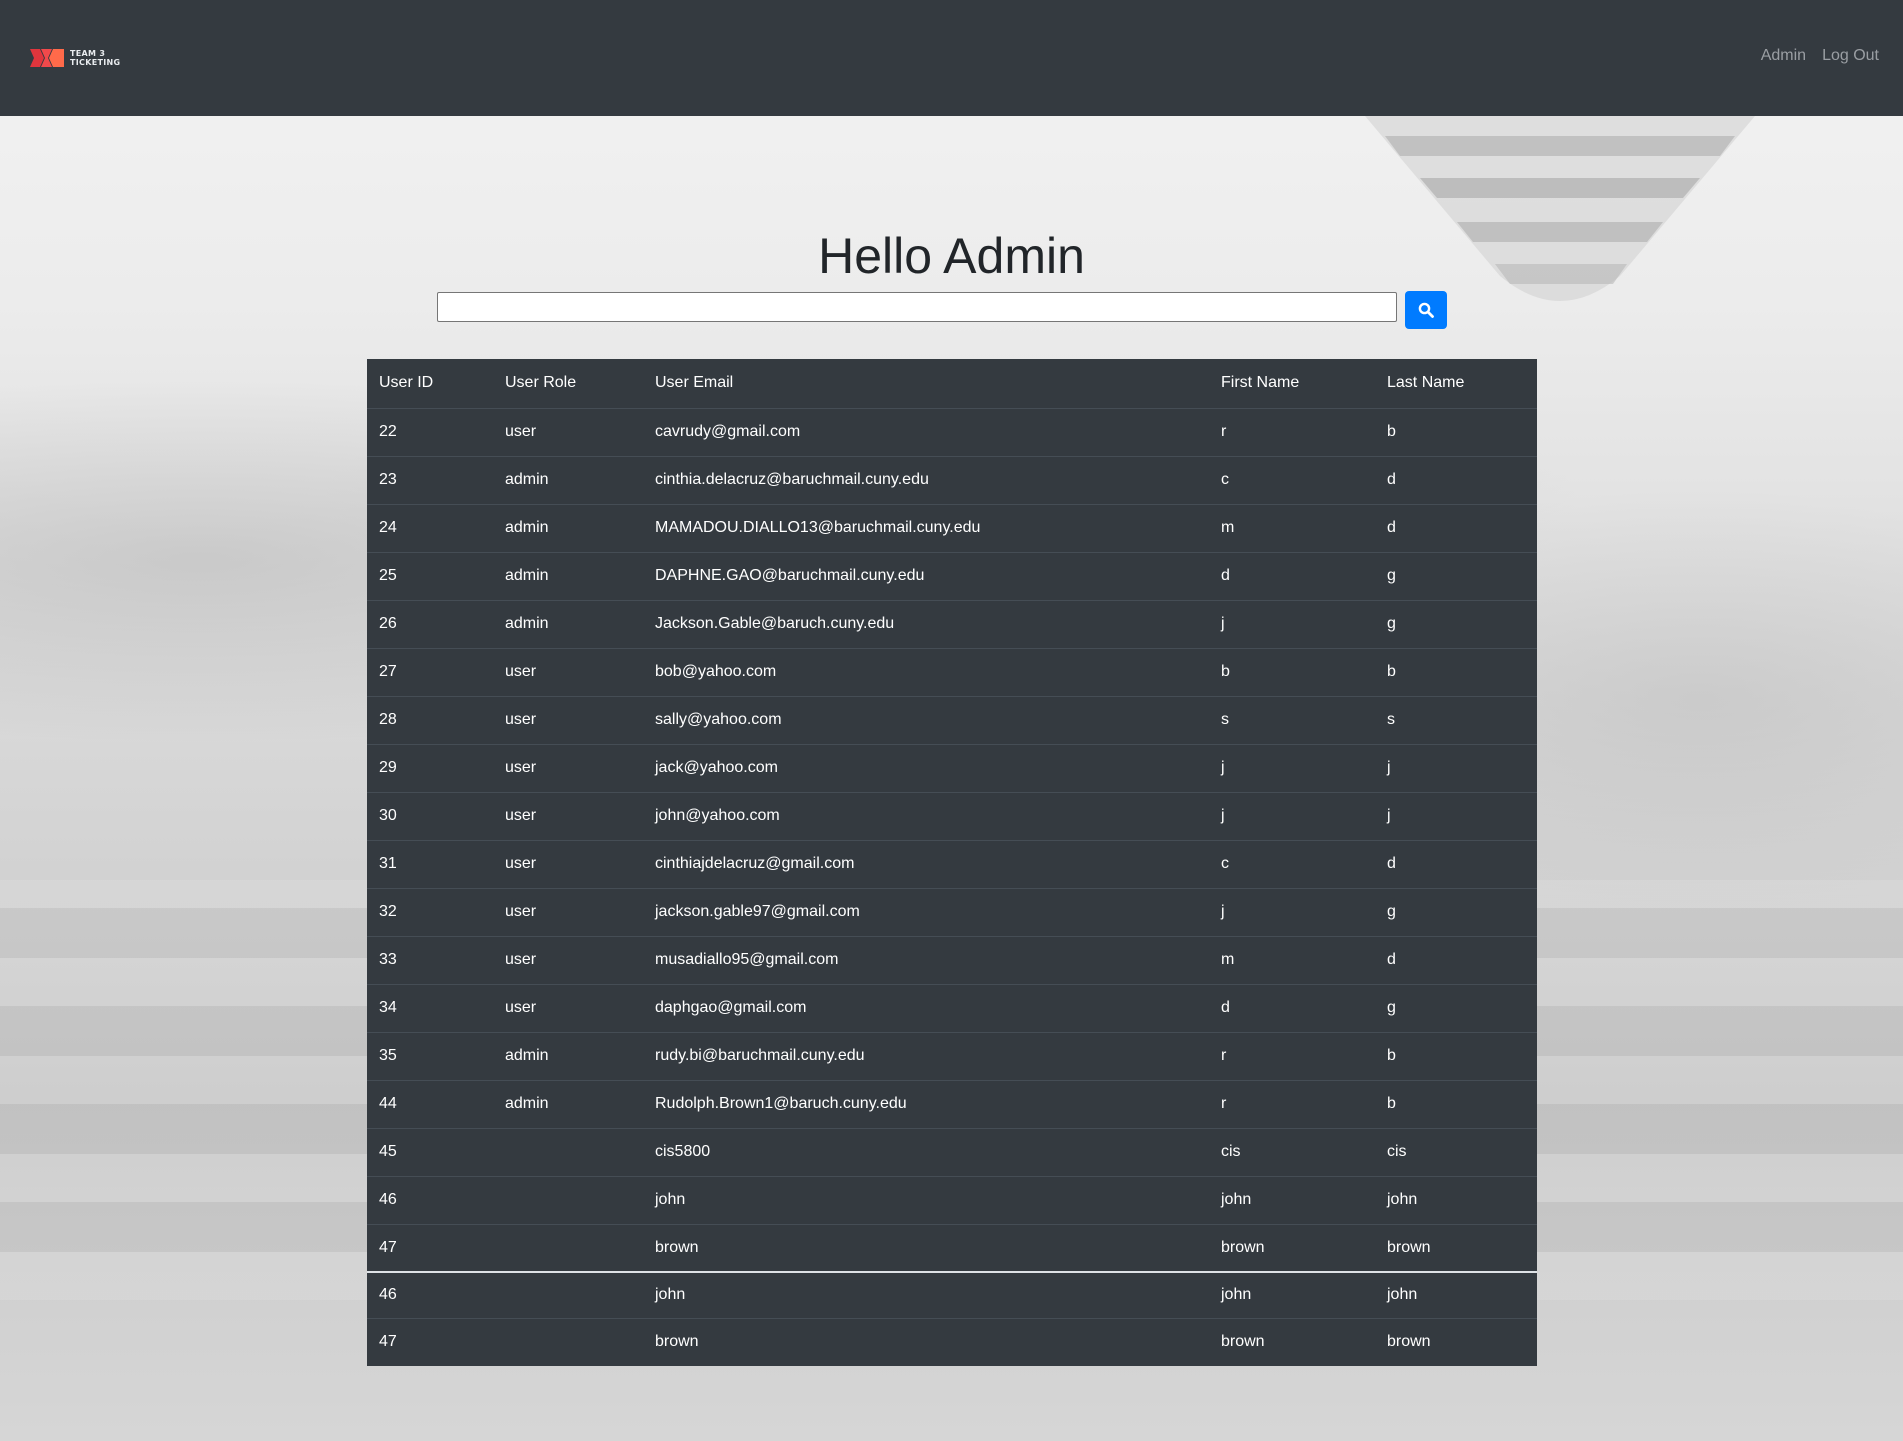 This screenshot has width=1903, height=1441. Describe the element at coordinates (1292, 671) in the screenshot. I see `cell-first-name: b` at that location.